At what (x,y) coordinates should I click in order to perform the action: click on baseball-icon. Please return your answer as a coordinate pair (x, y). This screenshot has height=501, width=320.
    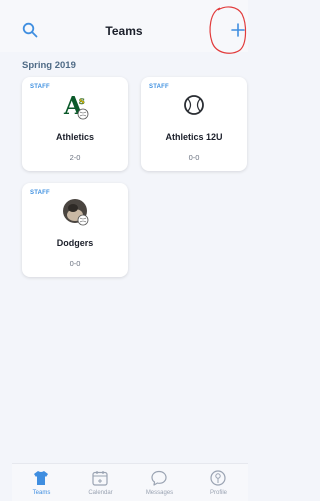
    Looking at the image, I should click on (194, 105).